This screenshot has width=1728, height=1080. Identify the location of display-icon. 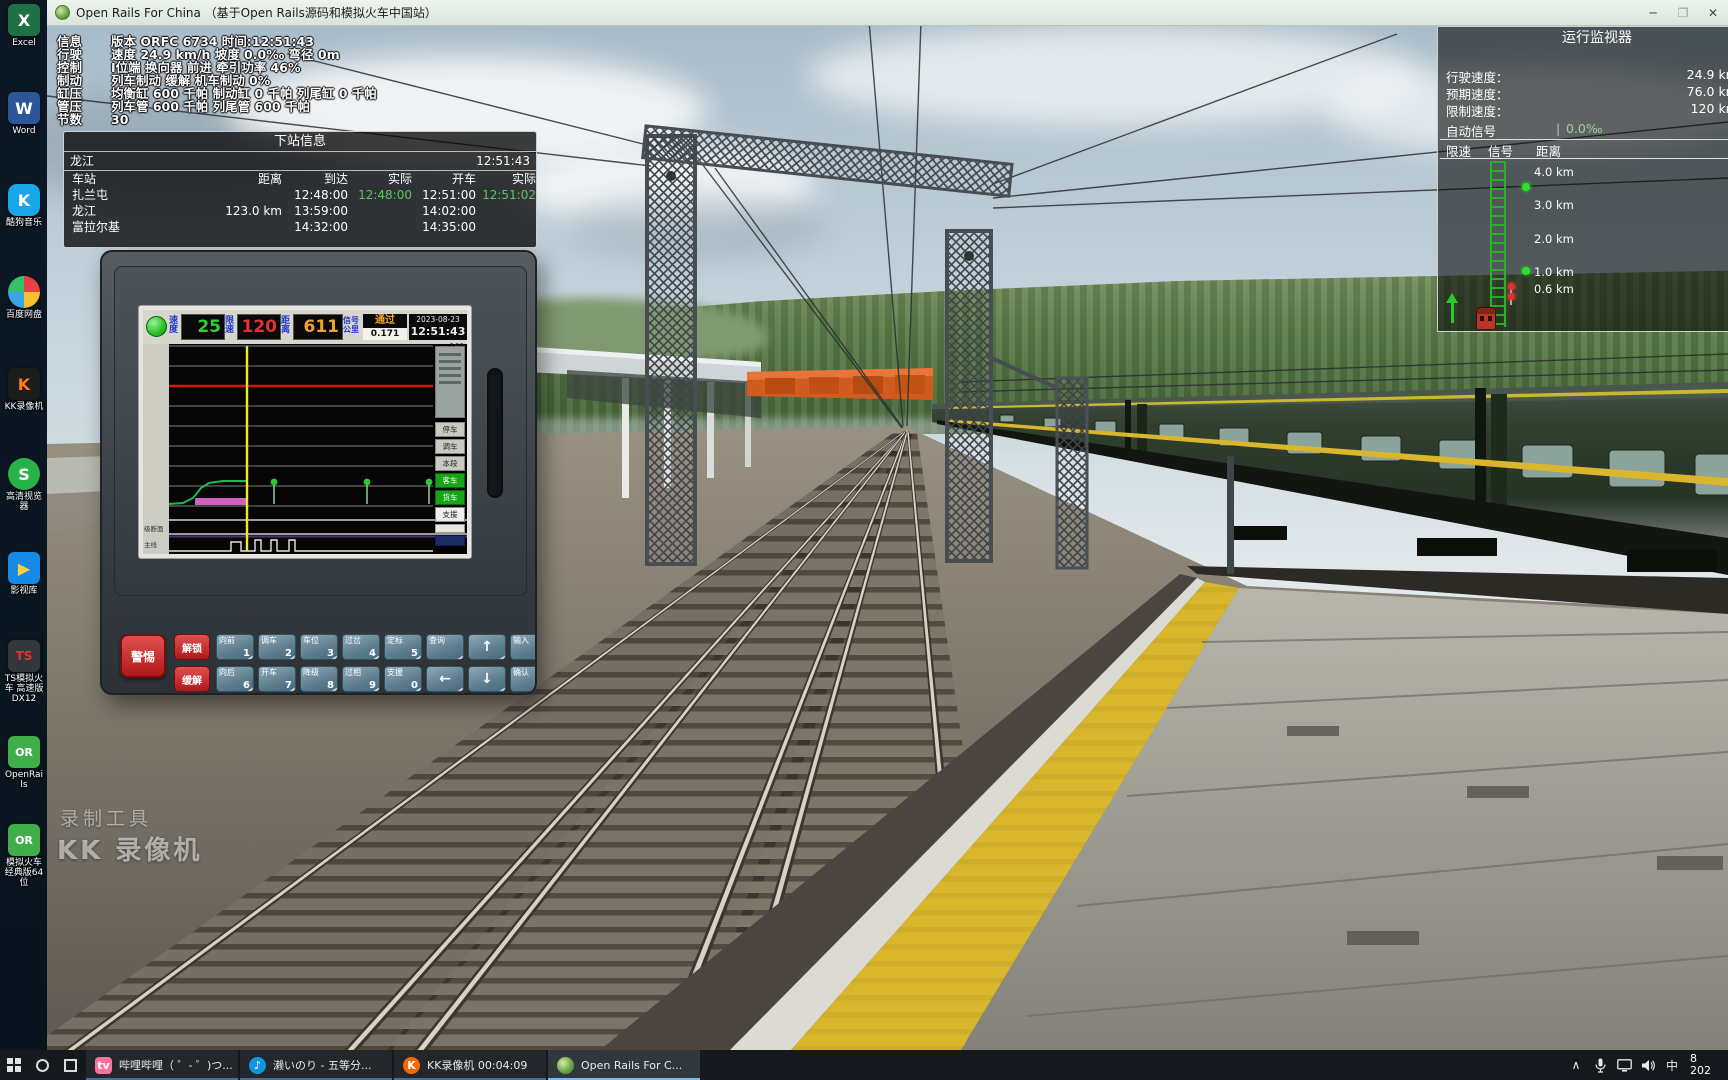
(1624, 1065).